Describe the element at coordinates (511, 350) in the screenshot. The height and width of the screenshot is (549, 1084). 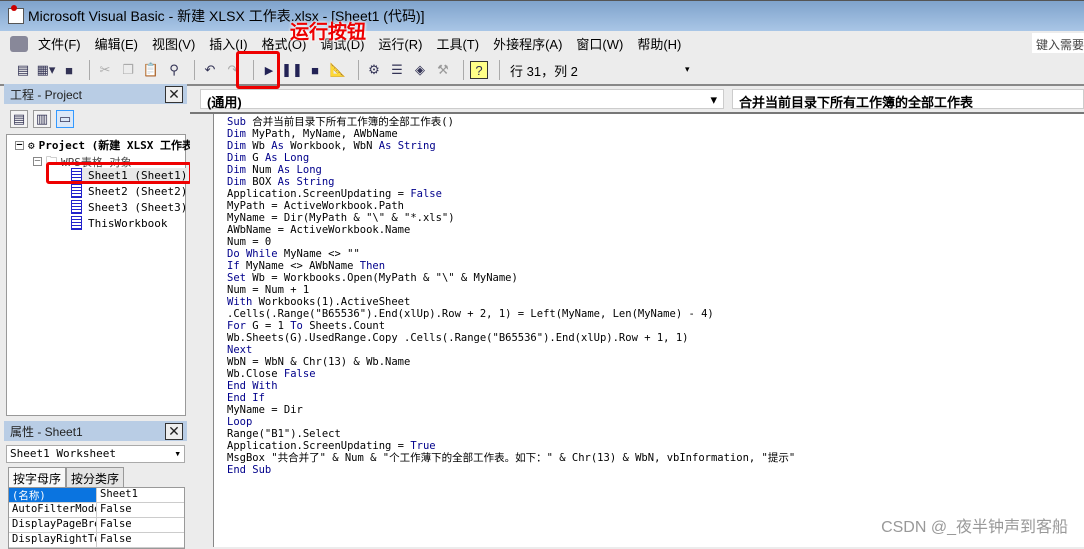
I see `code-line: Next` at that location.